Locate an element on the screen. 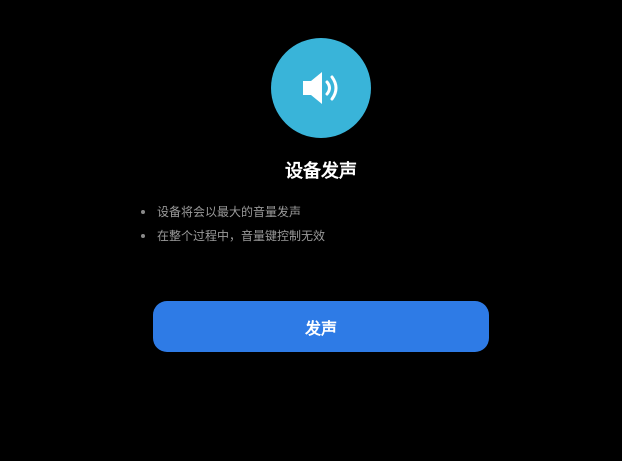  note-text: 设备将会以最大的音量发声 is located at coordinates (229, 212).